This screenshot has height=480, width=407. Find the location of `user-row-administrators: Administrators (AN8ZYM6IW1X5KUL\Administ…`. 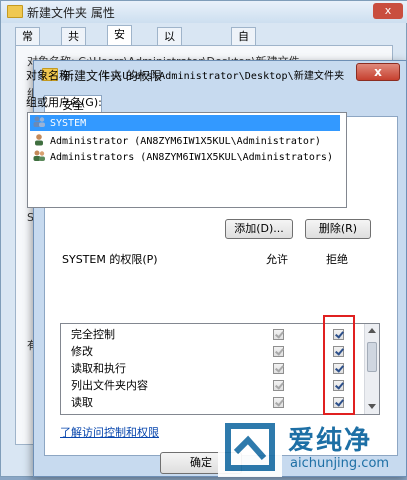

user-row-administrators: Administrators (AN8ZYM6IW1X5KUL\Administ… is located at coordinates (187, 157).